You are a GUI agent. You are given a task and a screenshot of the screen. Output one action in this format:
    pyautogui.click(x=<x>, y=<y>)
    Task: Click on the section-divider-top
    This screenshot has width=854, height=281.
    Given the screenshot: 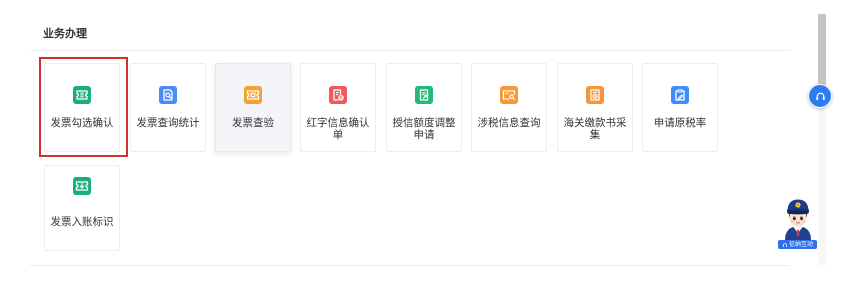 What is the action you would take?
    pyautogui.click(x=410, y=50)
    